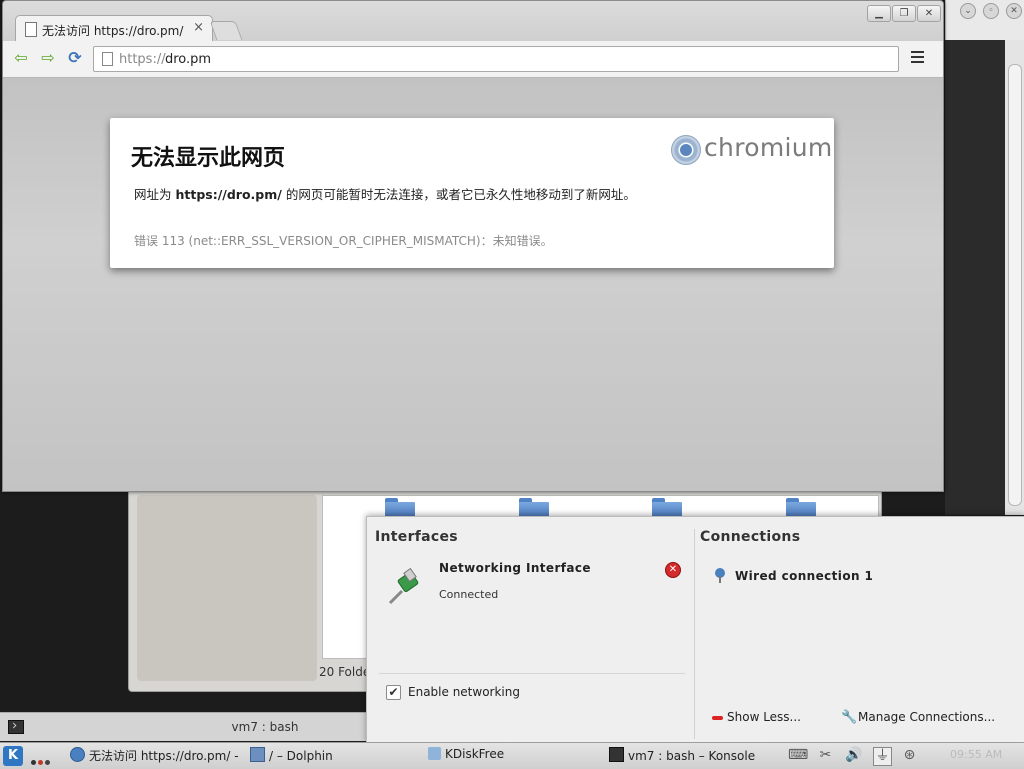 The width and height of the screenshot is (1024, 769). Describe the element at coordinates (301, 756) in the screenshot. I see `task-label: / – Dolphin` at that location.